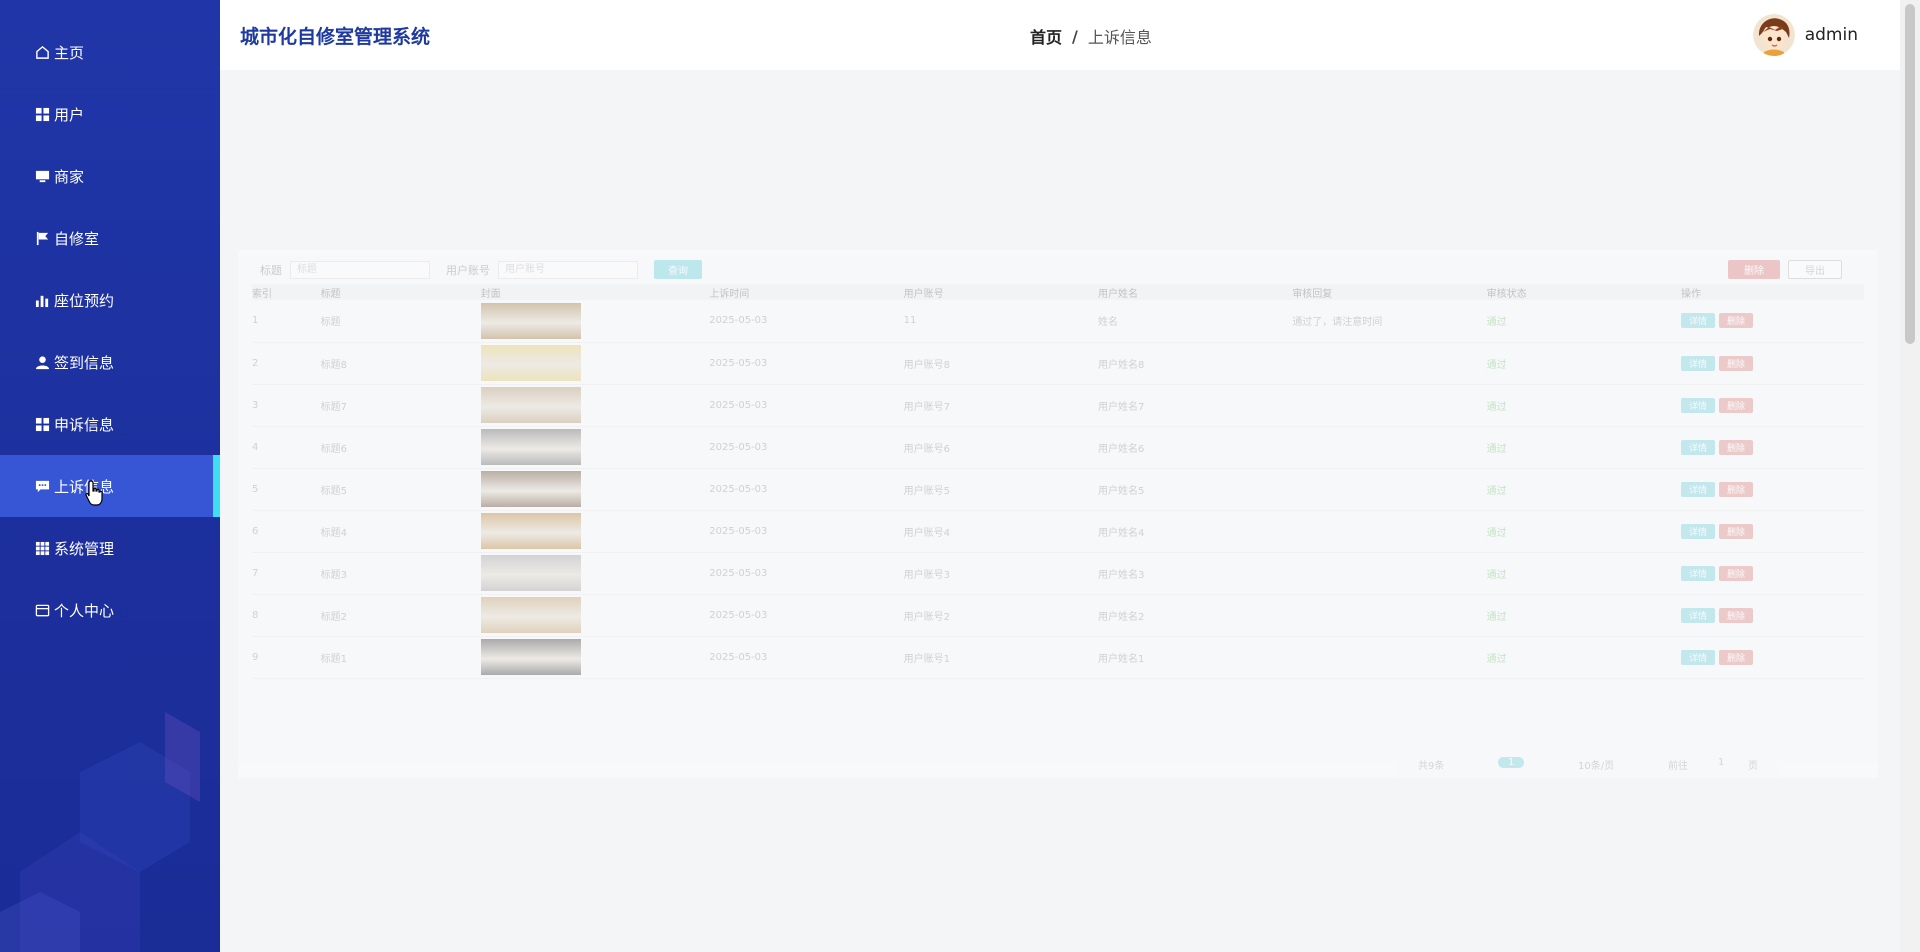 This screenshot has width=1920, height=952. I want to click on table-row: 7 标题3 2025-05-03 用户账号3 用户姓名3 通过 详情 删除, so click(1058, 573).